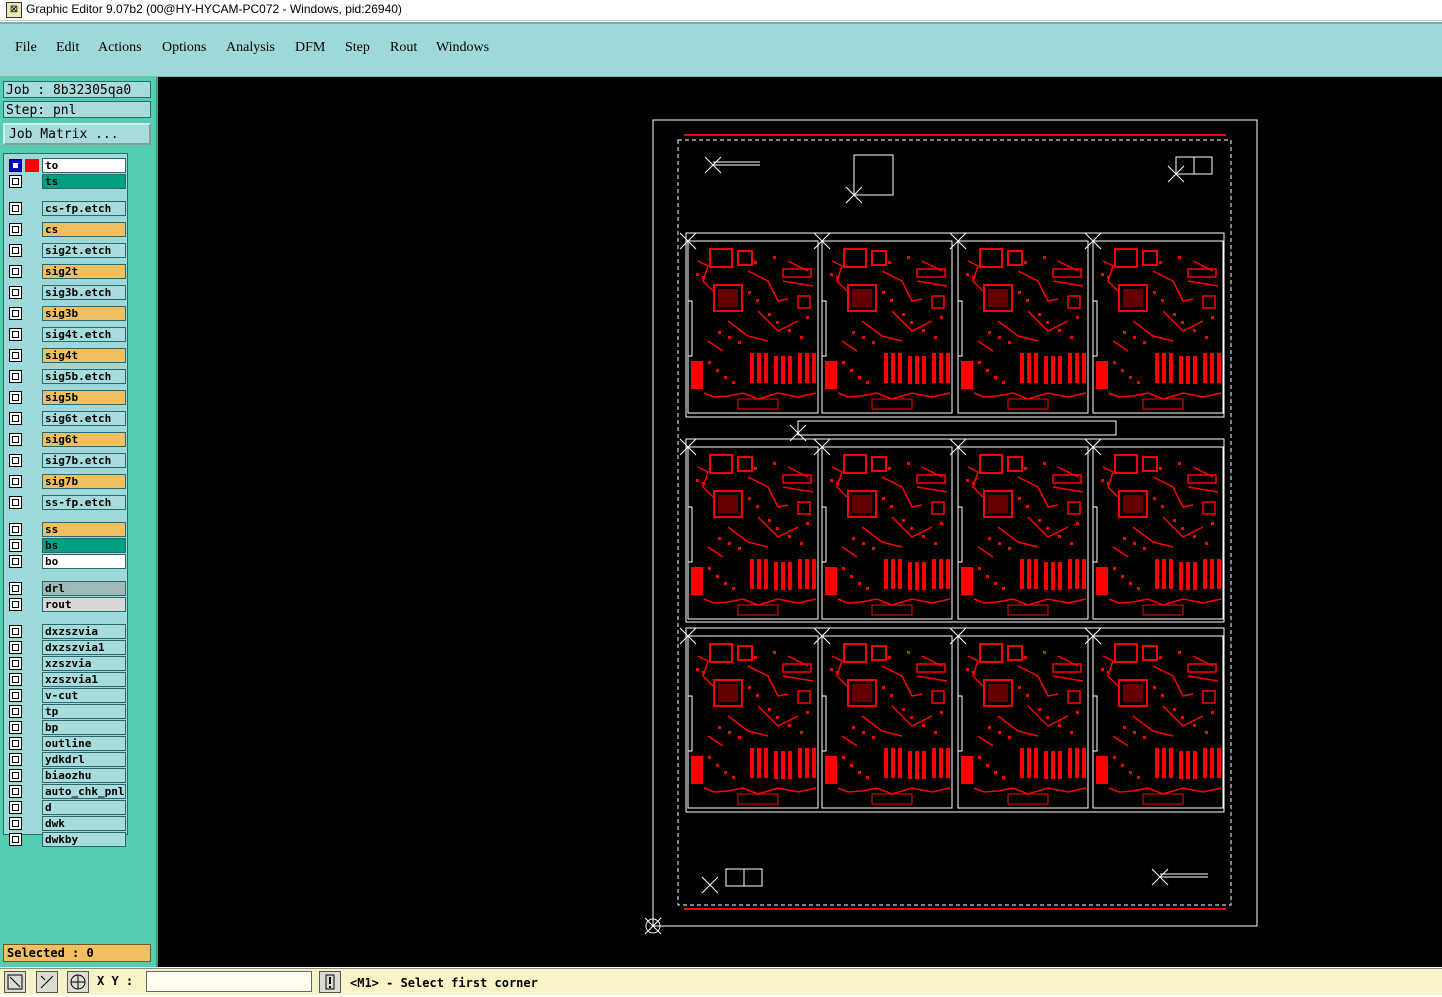 The image size is (1442, 997). I want to click on layer-row-sig4t: sig4t, so click(67, 355).